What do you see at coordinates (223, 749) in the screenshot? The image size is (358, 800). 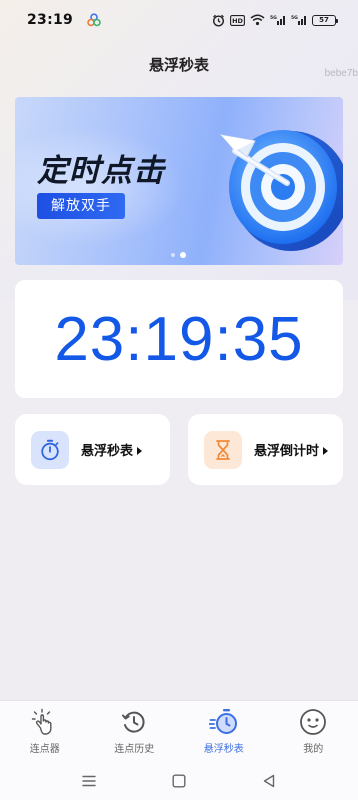 I see `nav-label: 悬浮秒表` at bounding box center [223, 749].